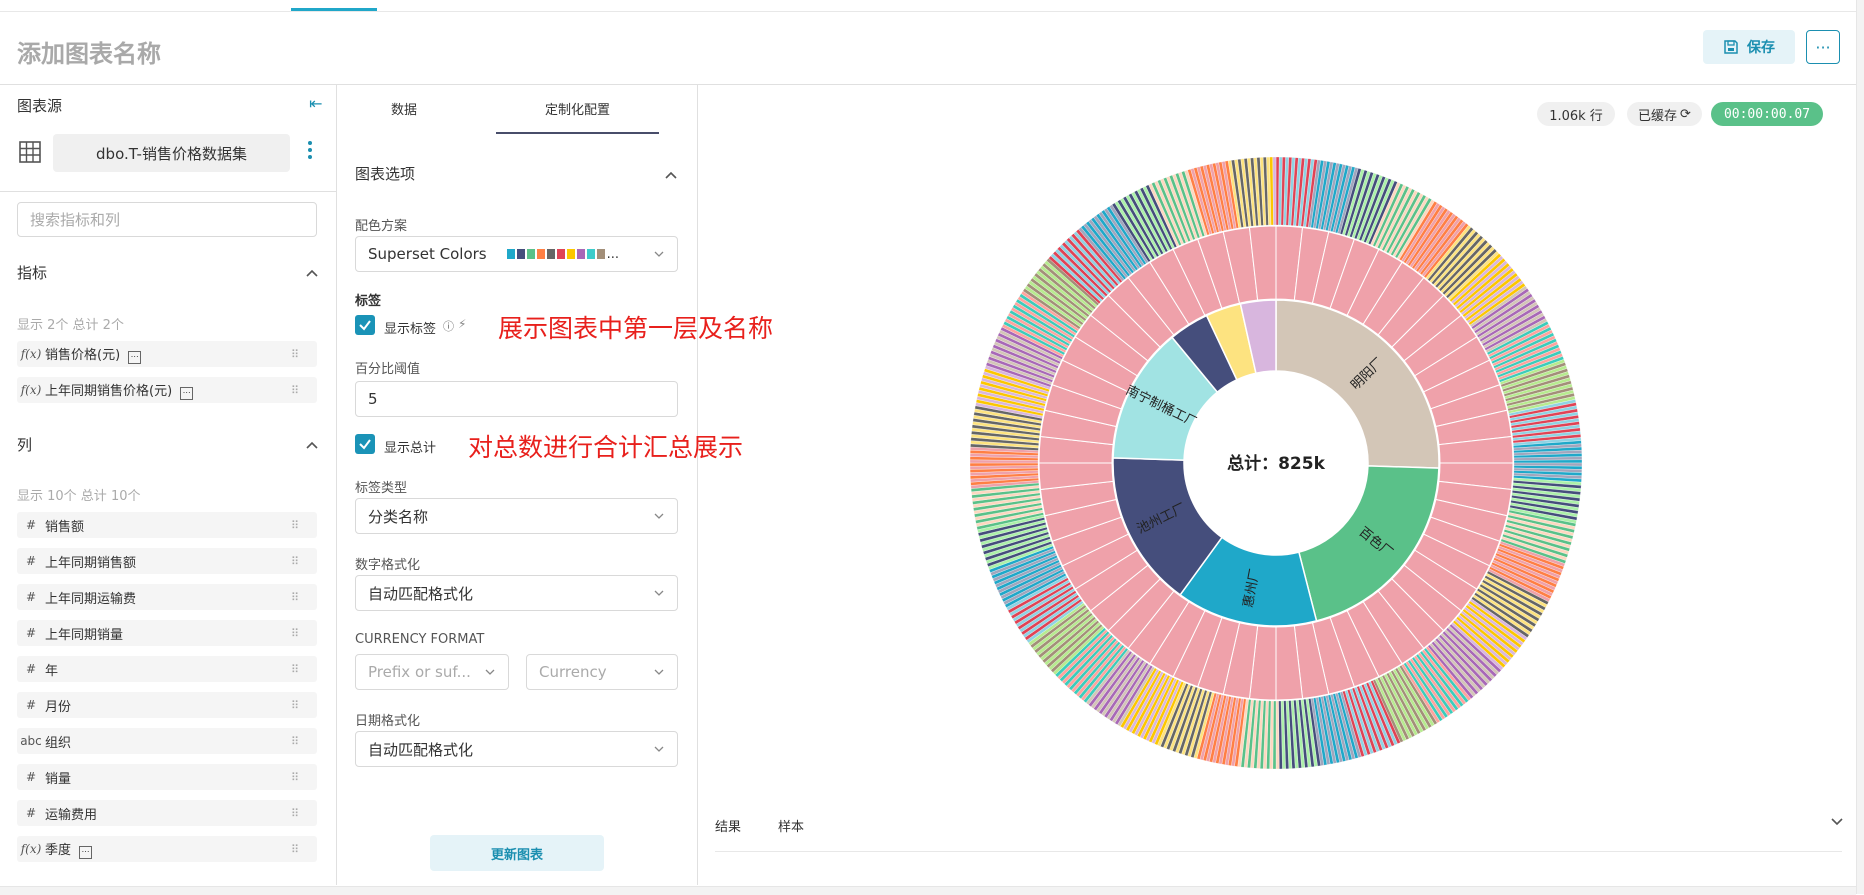  What do you see at coordinates (555, 254) in the screenshot?
I see `color-swatches` at bounding box center [555, 254].